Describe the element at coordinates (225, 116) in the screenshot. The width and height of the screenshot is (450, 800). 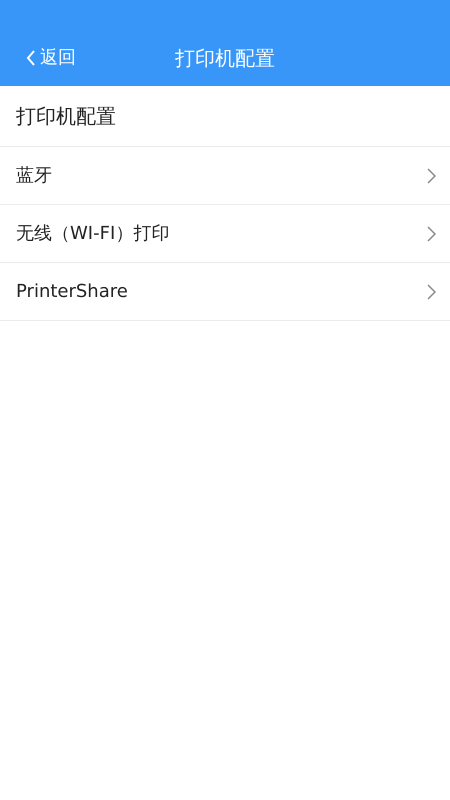
I see `section-title: 打印机配置` at that location.